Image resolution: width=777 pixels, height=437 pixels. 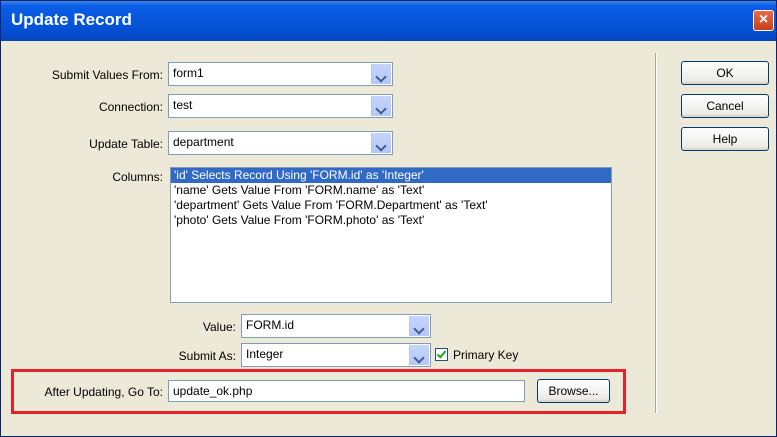 What do you see at coordinates (207, 356) in the screenshot?
I see `submit-as-label: Submit As:` at bounding box center [207, 356].